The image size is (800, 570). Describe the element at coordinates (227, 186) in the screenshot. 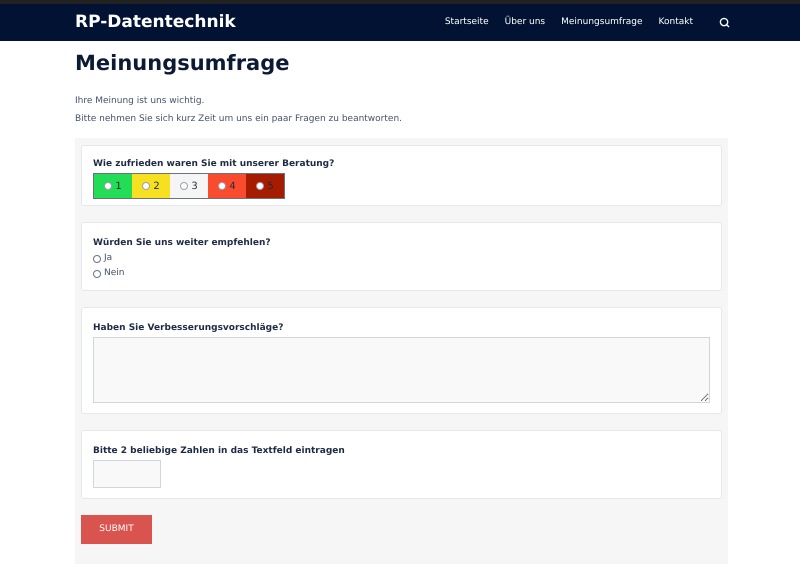

I see `rating-option: 4` at that location.